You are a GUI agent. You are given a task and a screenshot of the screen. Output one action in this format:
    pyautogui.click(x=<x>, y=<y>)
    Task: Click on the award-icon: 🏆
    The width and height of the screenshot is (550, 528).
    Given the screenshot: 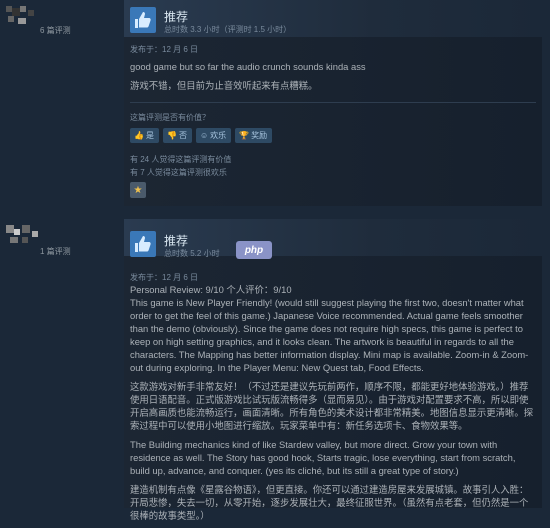 What is the action you would take?
    pyautogui.click(x=244, y=135)
    